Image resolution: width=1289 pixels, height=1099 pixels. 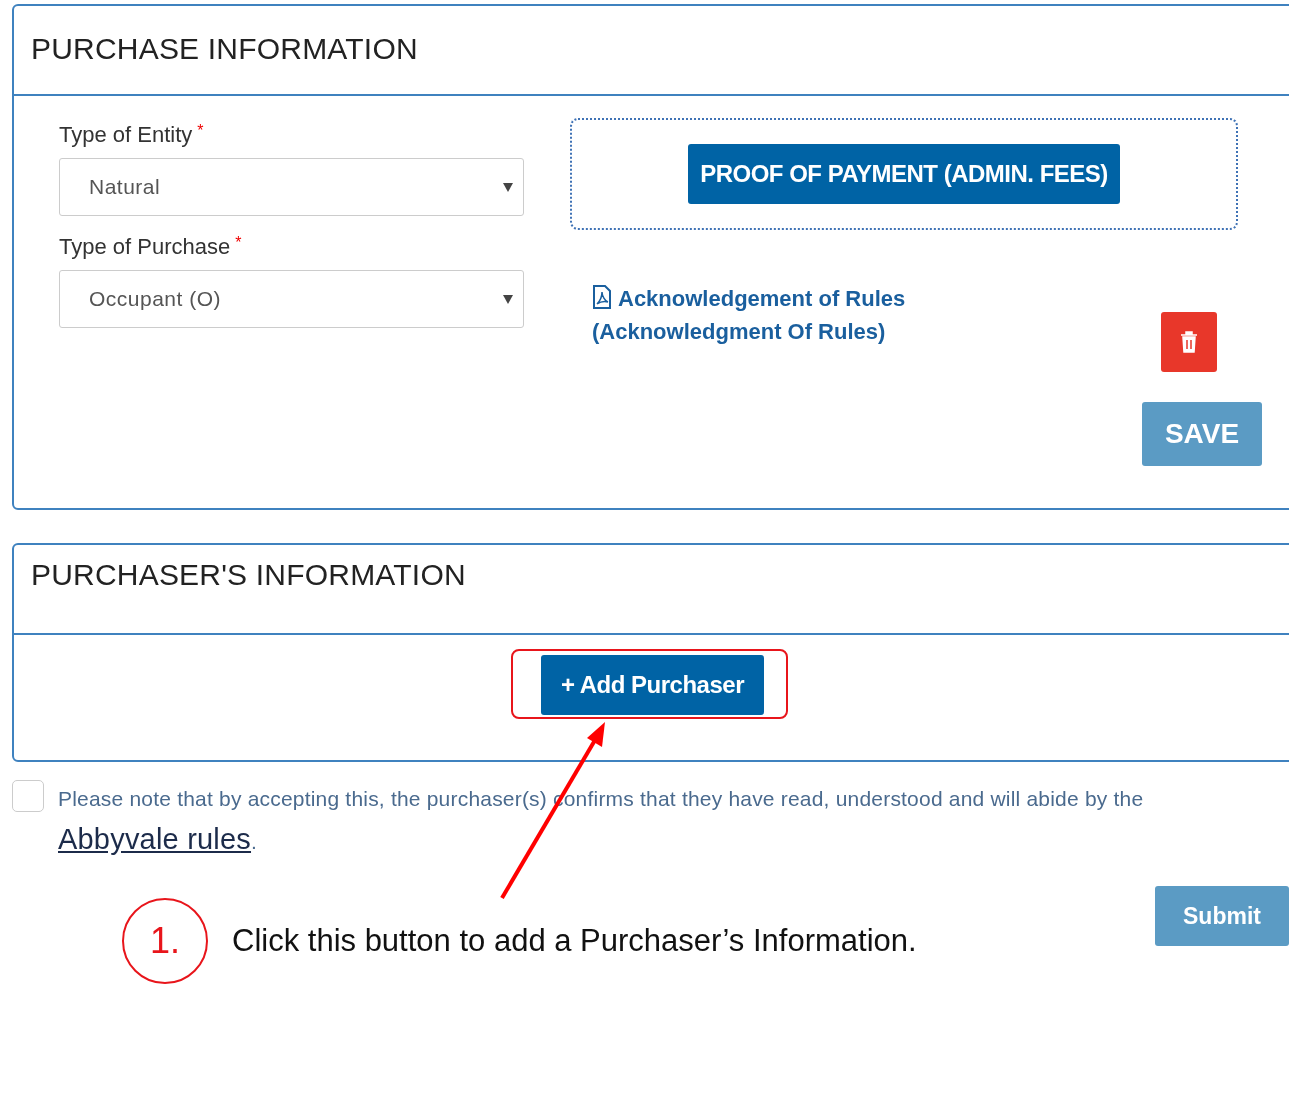 I want to click on document-link: Acknowledgement of Rules (Acknowledgment Of Rules), so click(x=749, y=327).